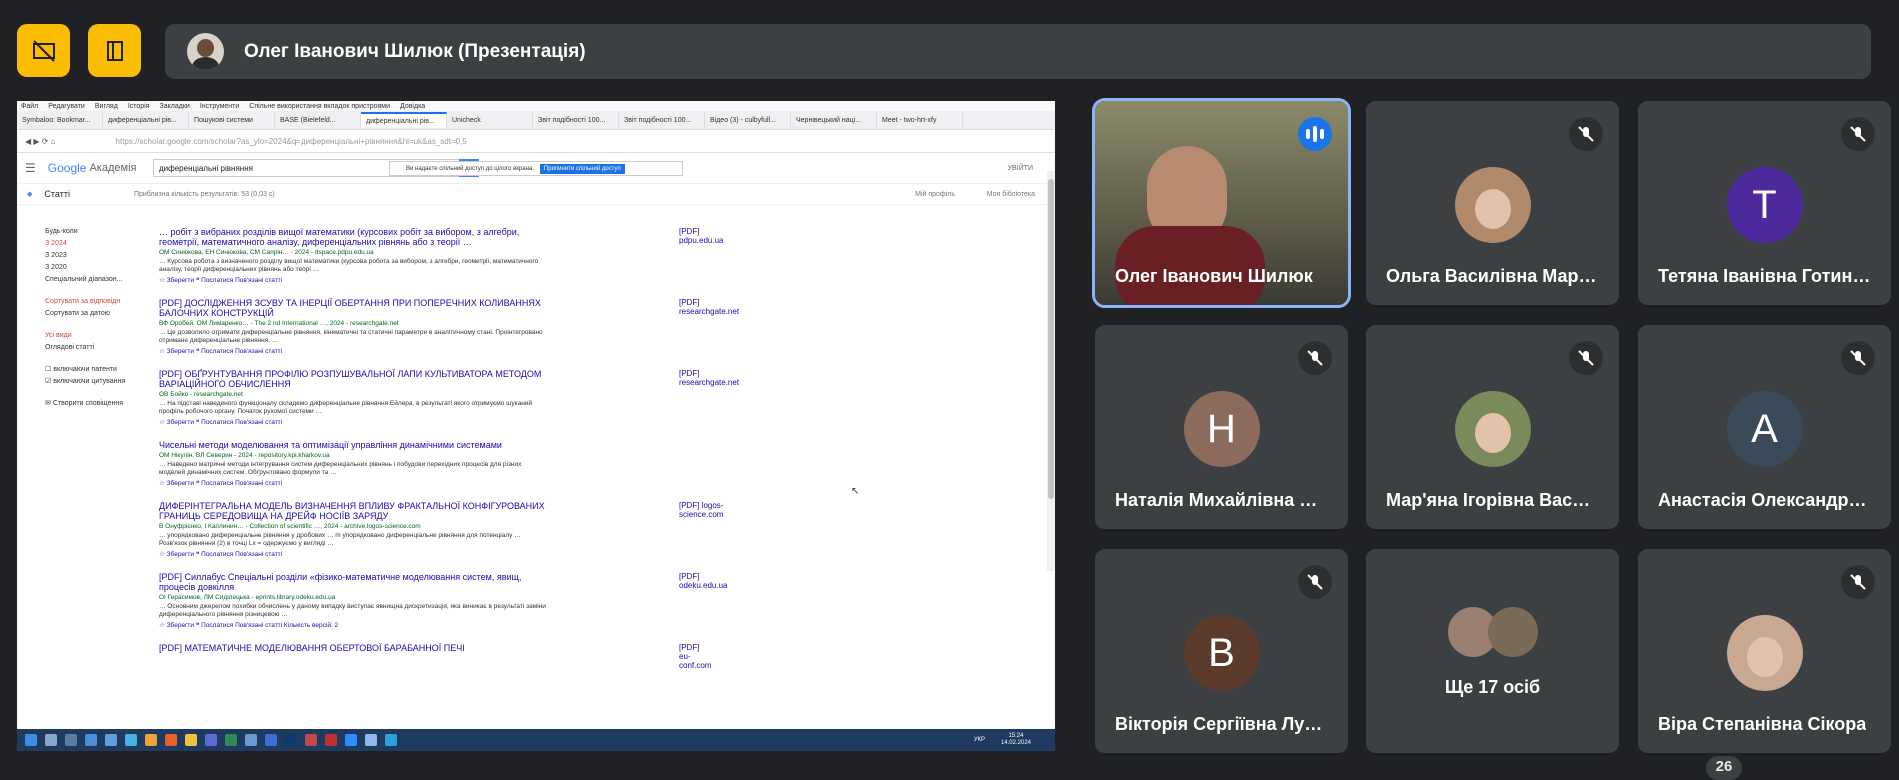 This screenshot has height=780, width=1899. What do you see at coordinates (412, 106) in the screenshot?
I see `menu-item: Довідка` at bounding box center [412, 106].